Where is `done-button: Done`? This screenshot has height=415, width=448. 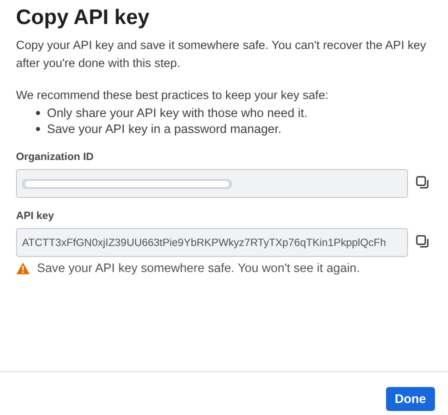 done-button: Done is located at coordinates (410, 399).